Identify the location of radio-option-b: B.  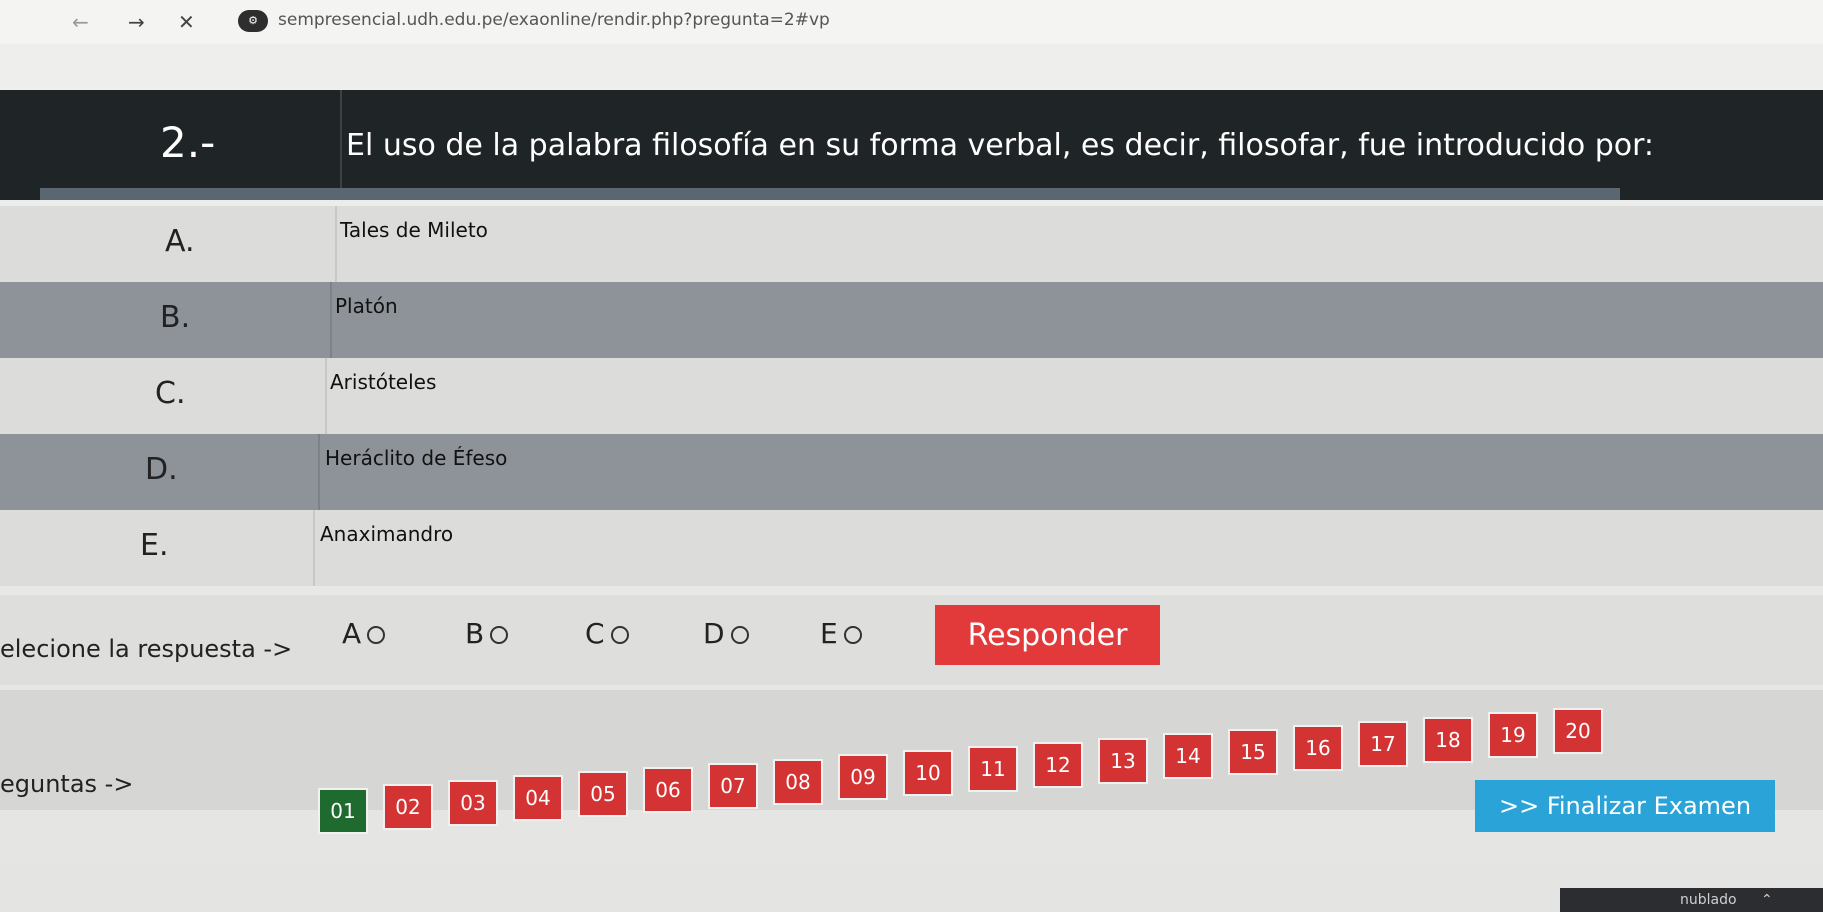
(487, 633).